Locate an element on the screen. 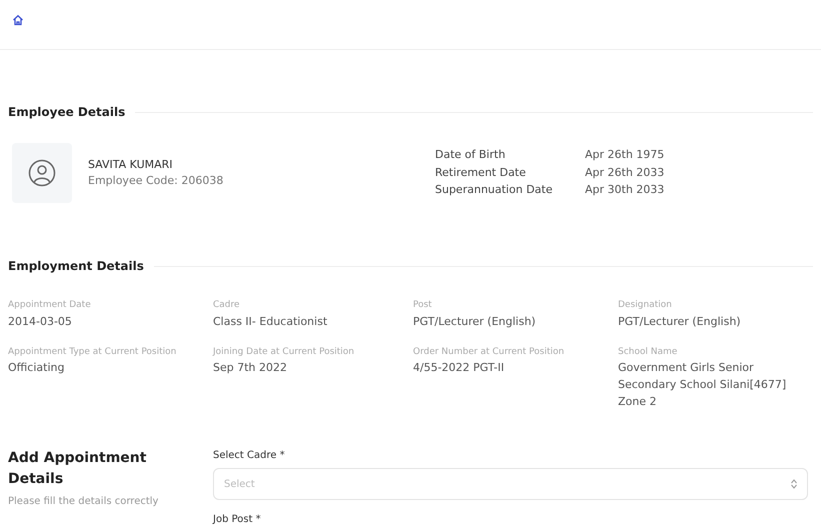  section-title: Employment Details is located at coordinates (76, 266).